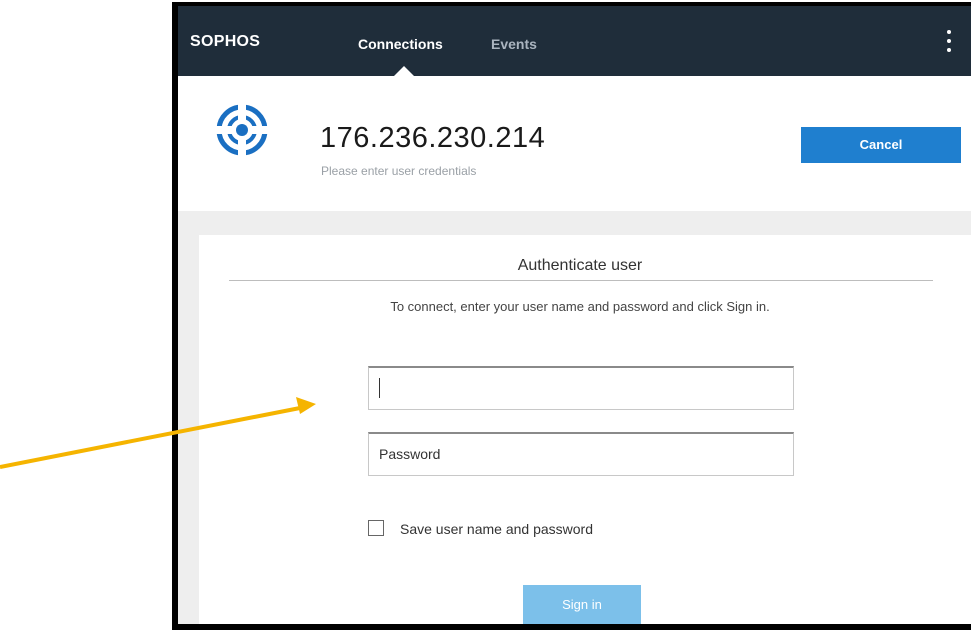 Image resolution: width=971 pixels, height=630 pixels. What do you see at coordinates (580, 265) in the screenshot?
I see `card-title: Authenticate user` at bounding box center [580, 265].